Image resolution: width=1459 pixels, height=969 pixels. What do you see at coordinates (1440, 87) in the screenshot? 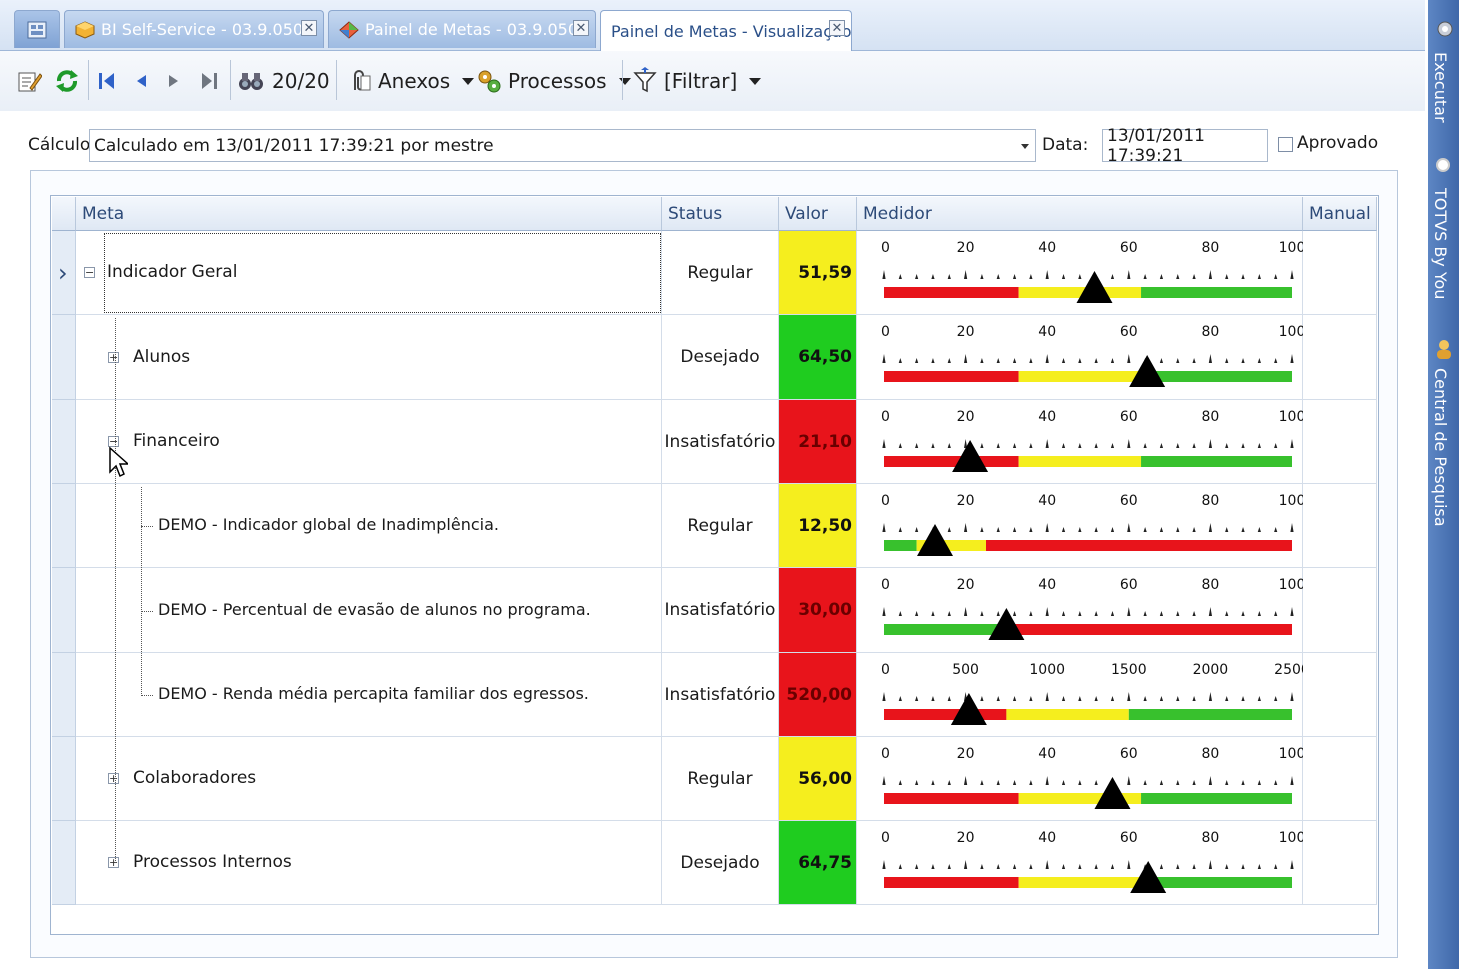
I see `rail-executar: Executar` at bounding box center [1440, 87].